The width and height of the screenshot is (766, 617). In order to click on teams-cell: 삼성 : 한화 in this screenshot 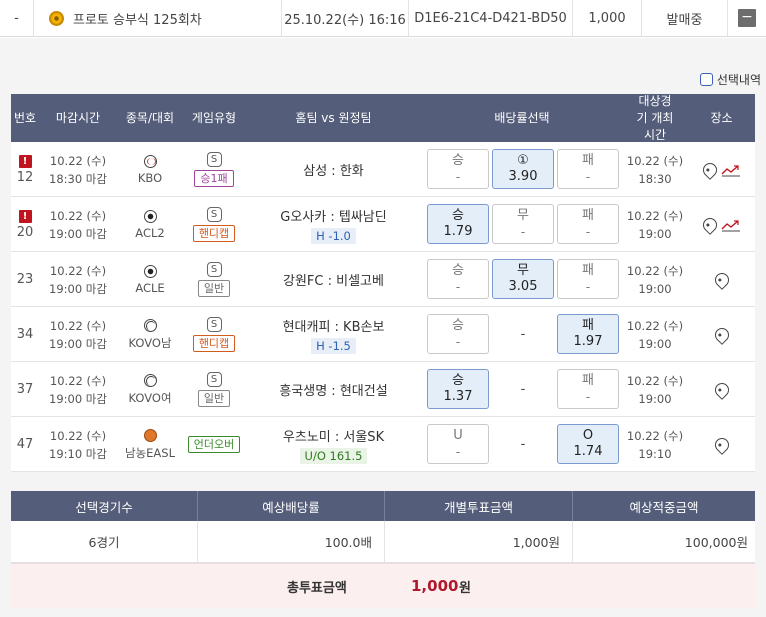, I will do `click(333, 169)`.